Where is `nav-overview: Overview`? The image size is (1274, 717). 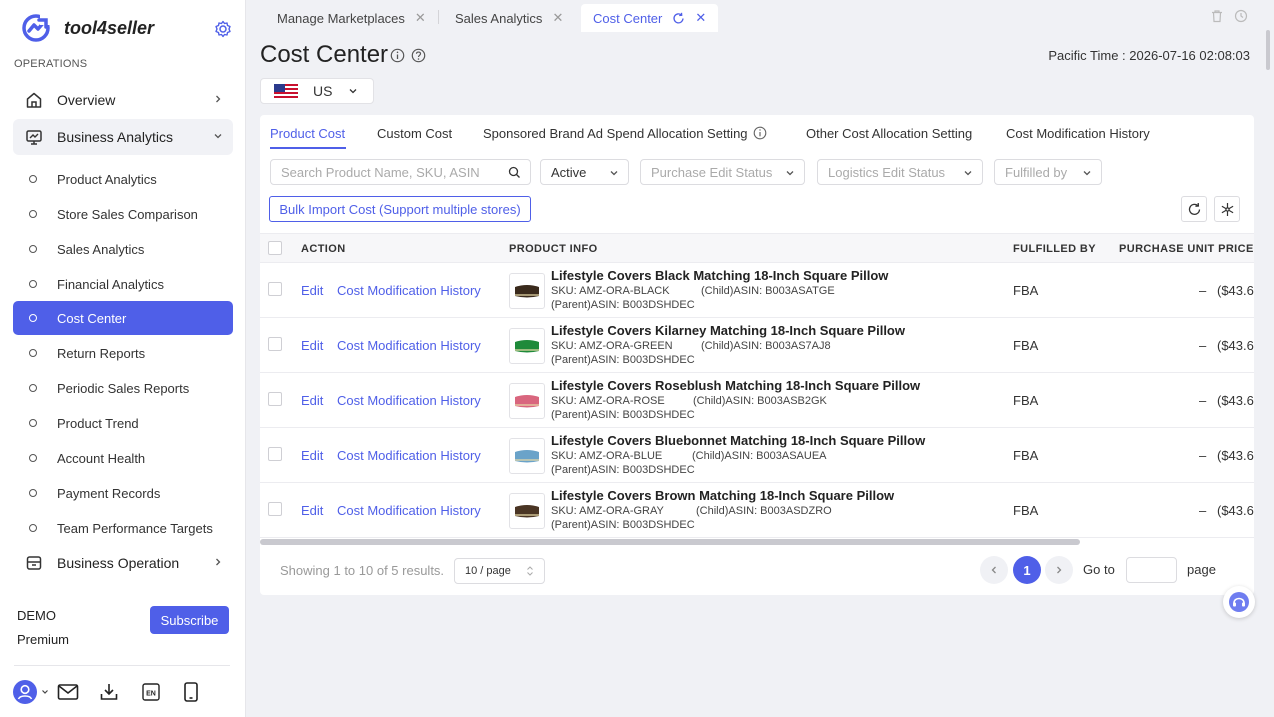
nav-overview: Overview is located at coordinates (123, 100).